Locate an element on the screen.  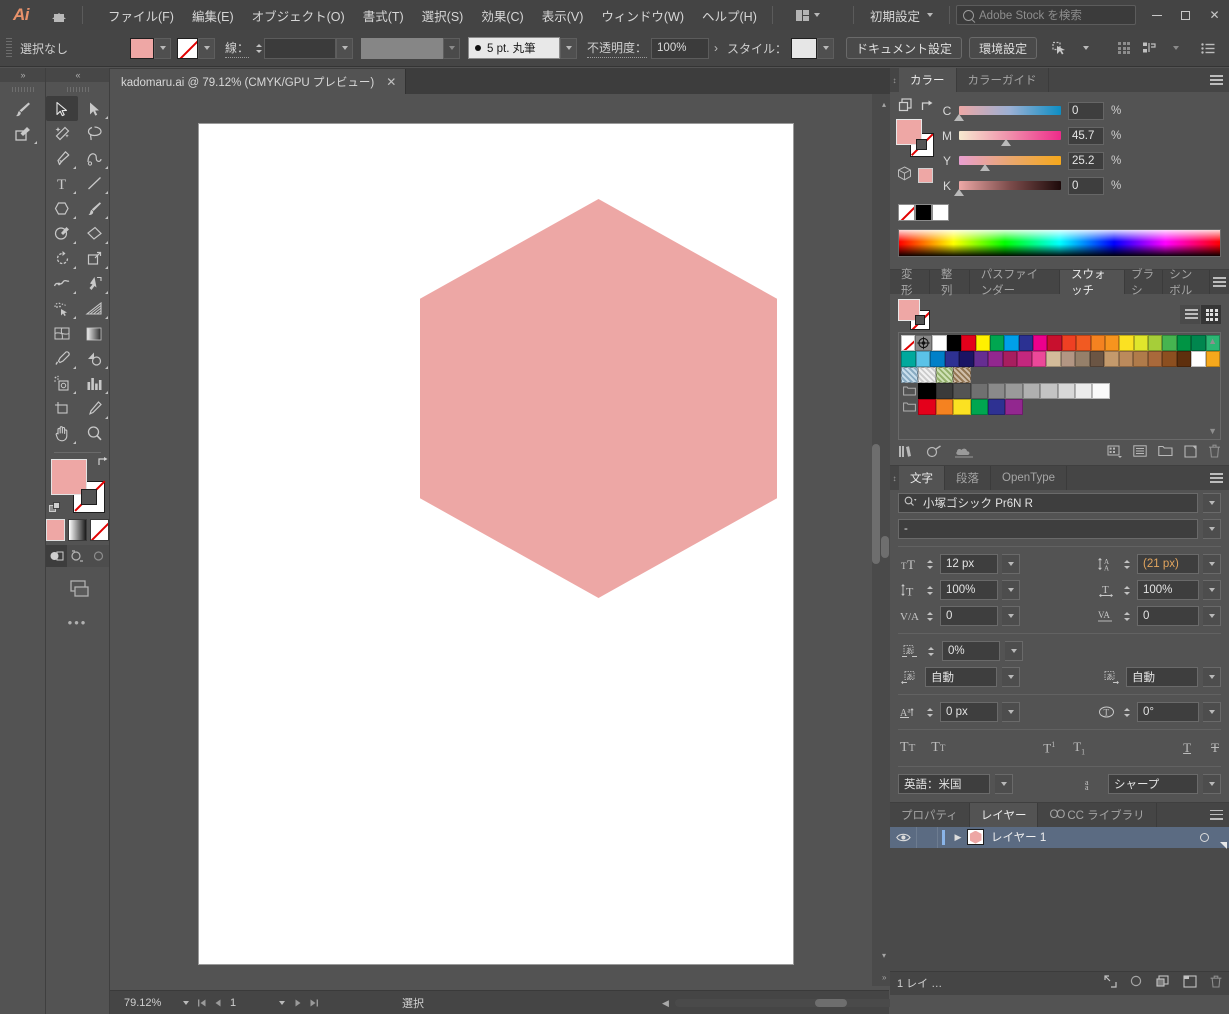
kerning-stepper is located at coordinates (930, 616).